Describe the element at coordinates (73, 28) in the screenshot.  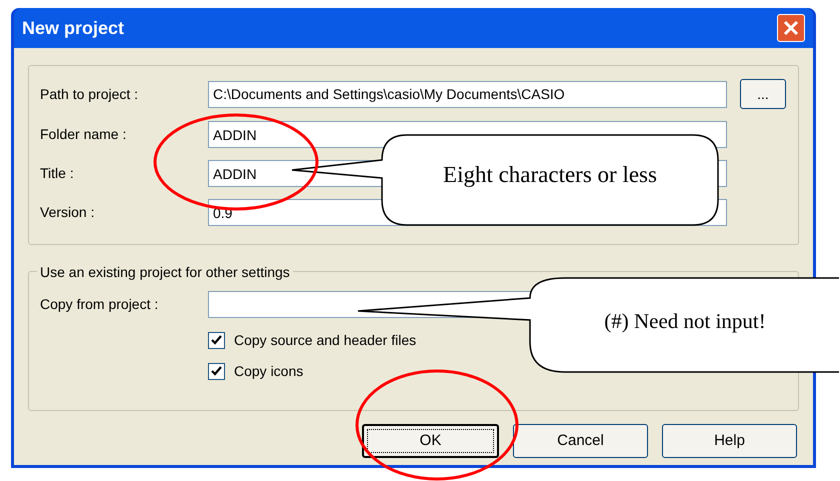
I see `window-title: New project` at that location.